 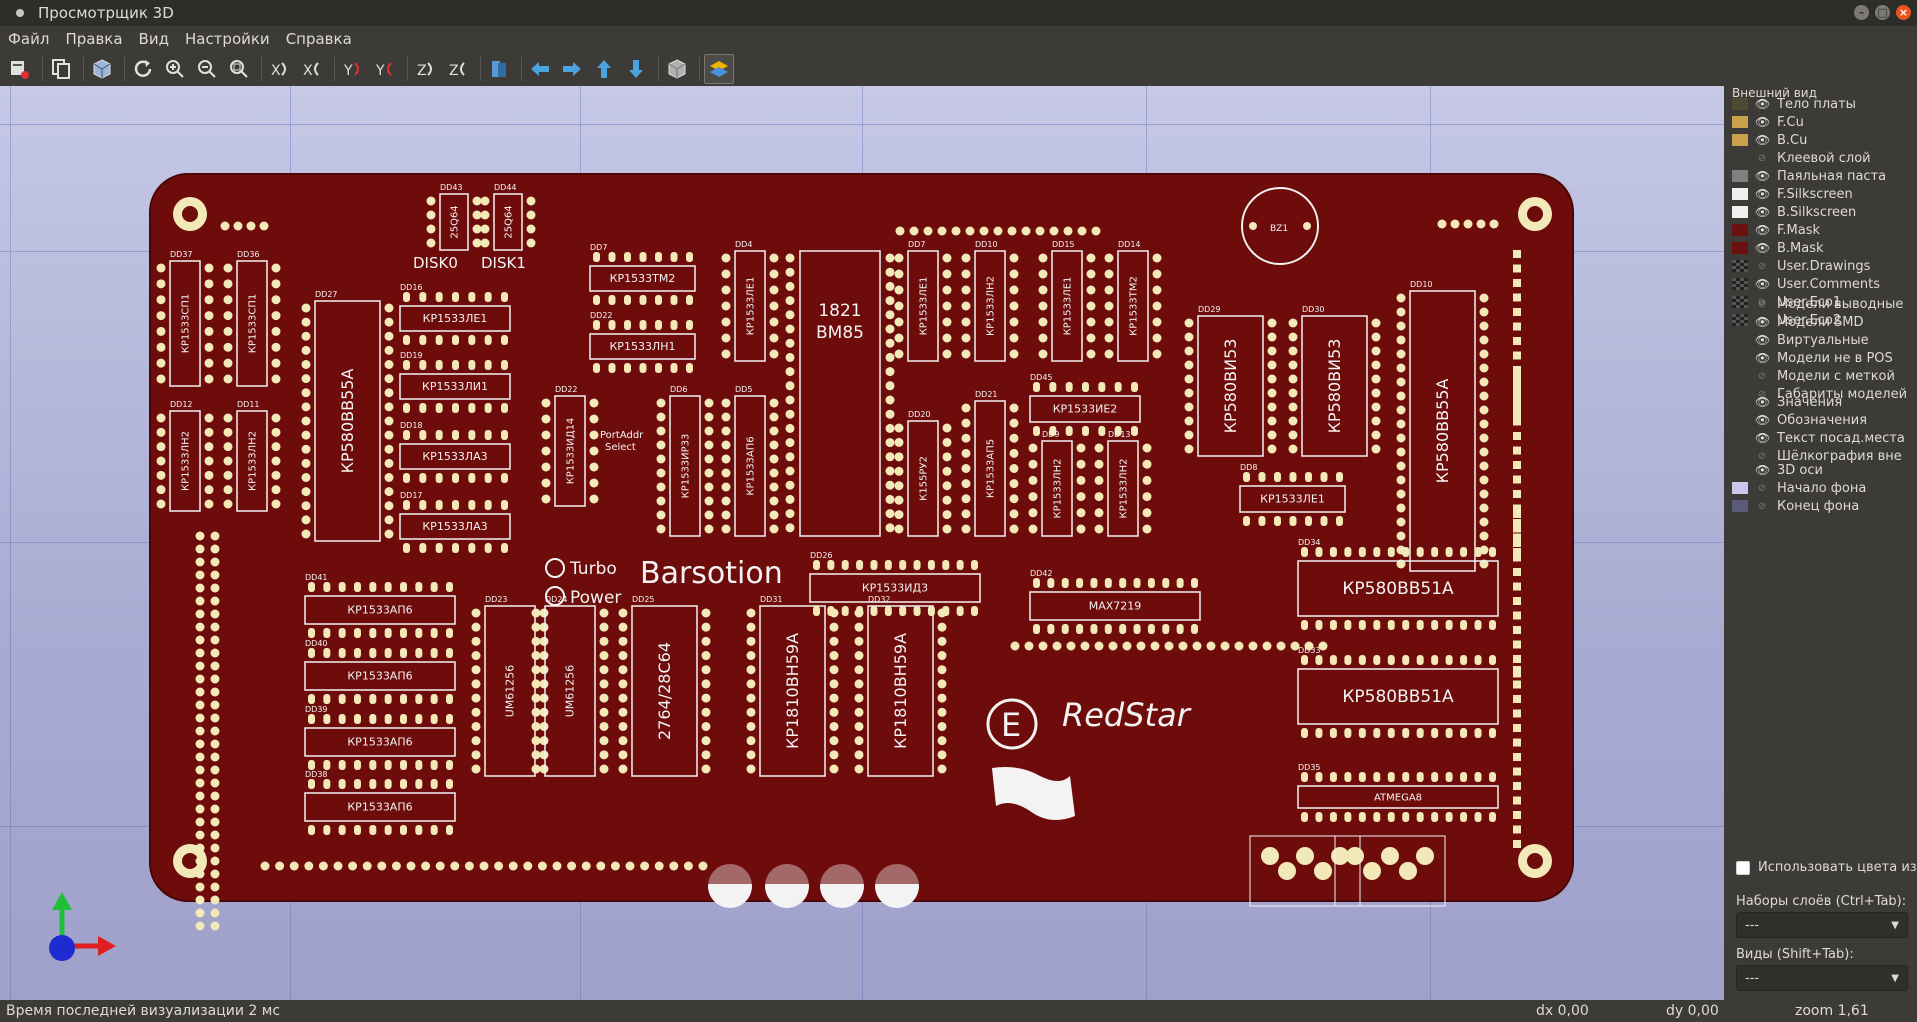 I want to click on appearance-panel-toggle, so click(x=719, y=69).